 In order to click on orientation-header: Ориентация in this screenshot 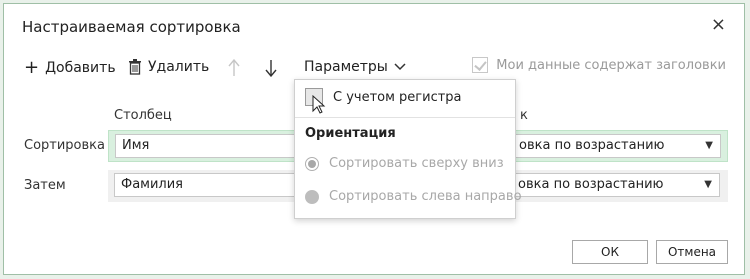, I will do `click(350, 133)`.